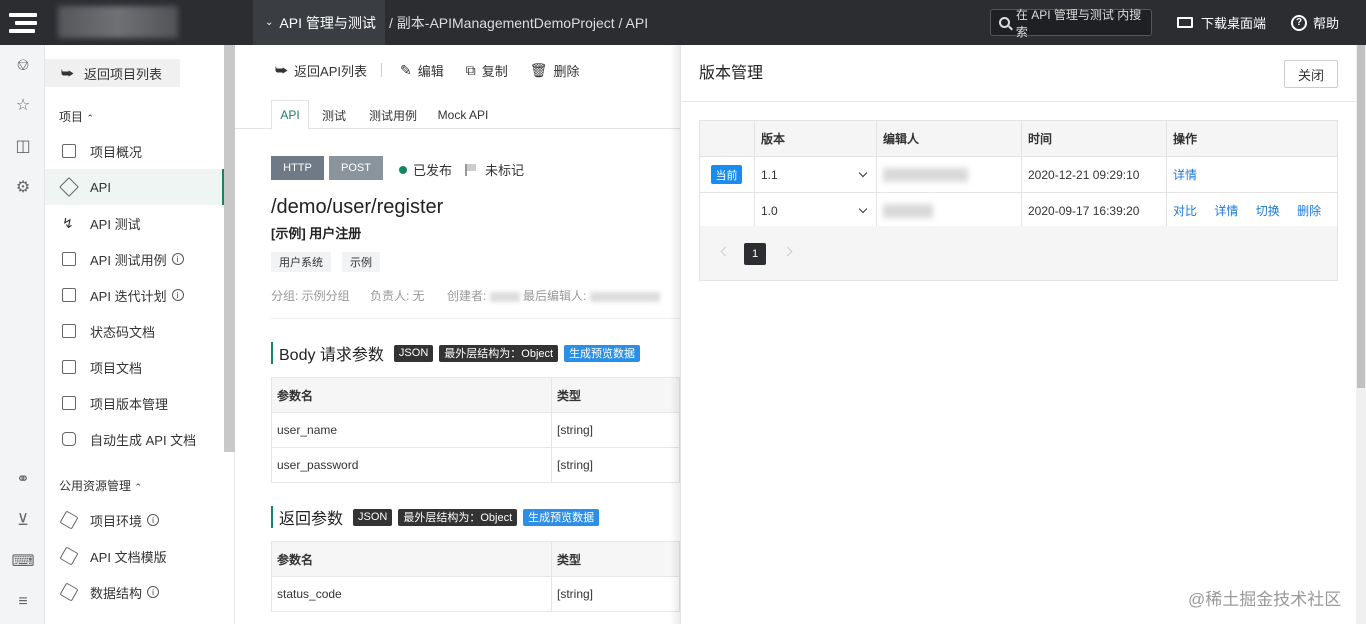 This screenshot has height=624, width=1366. I want to click on table-row: user_name [string], so click(475, 430).